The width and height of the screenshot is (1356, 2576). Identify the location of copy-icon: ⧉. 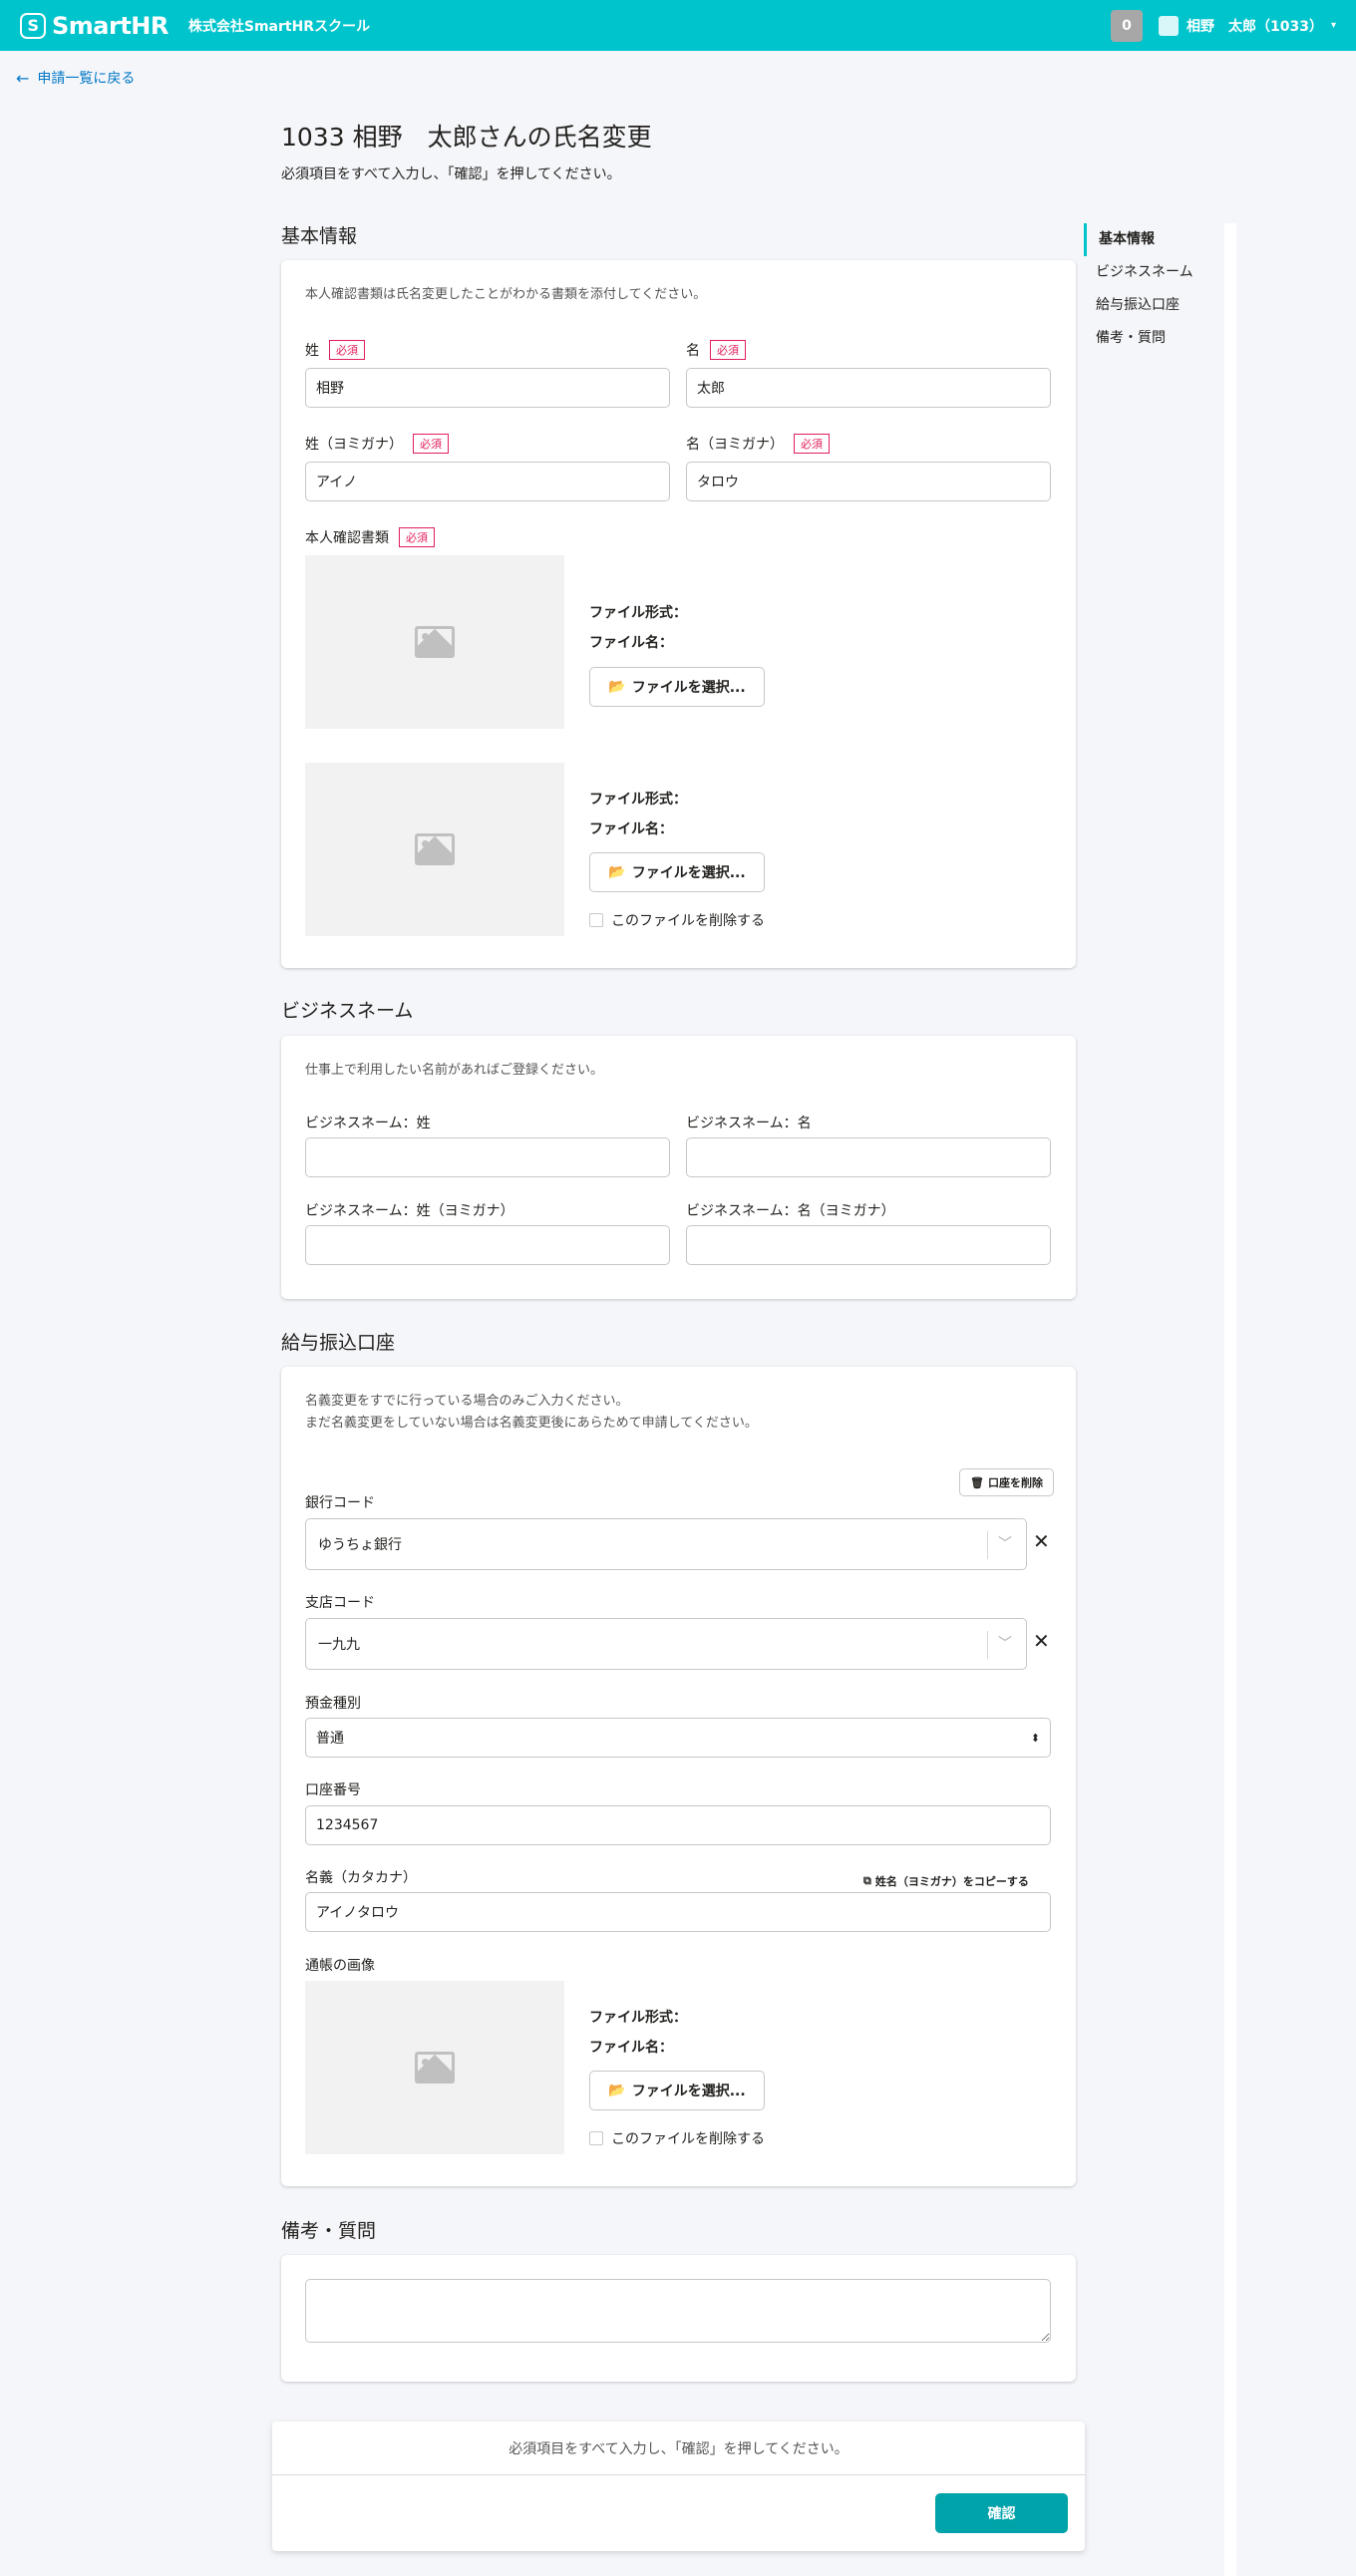
(867, 1880).